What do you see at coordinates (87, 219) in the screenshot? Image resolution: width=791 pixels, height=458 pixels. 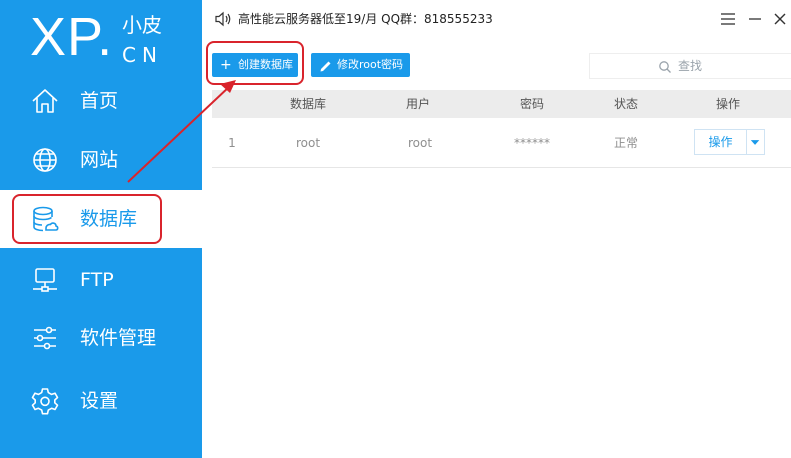 I see `annotation-highlight-database` at bounding box center [87, 219].